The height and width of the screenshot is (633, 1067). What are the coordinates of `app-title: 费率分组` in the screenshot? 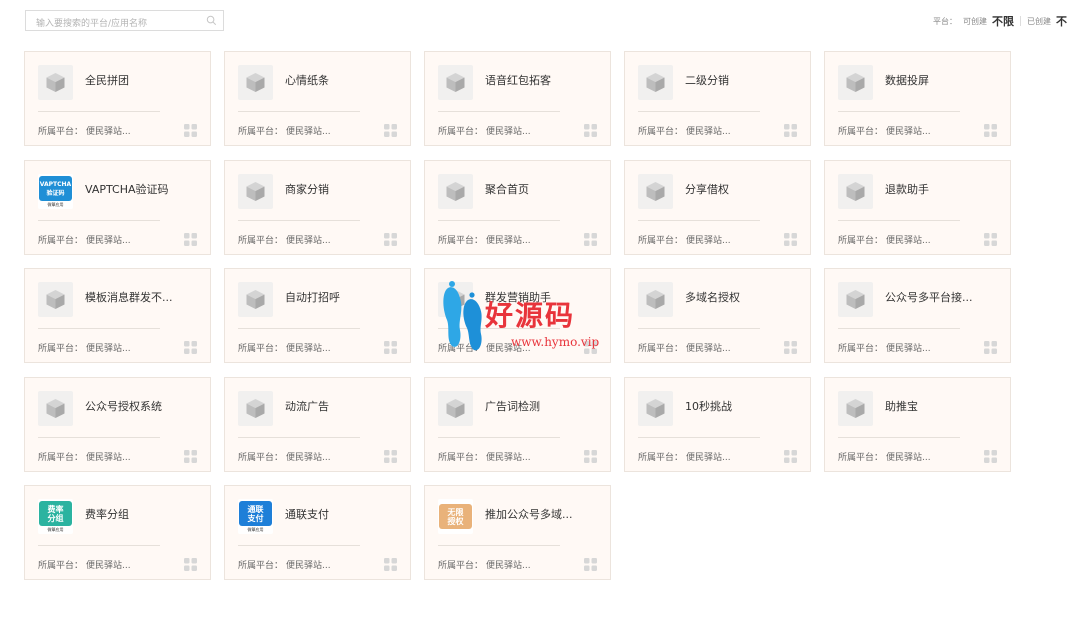 It's located at (107, 514).